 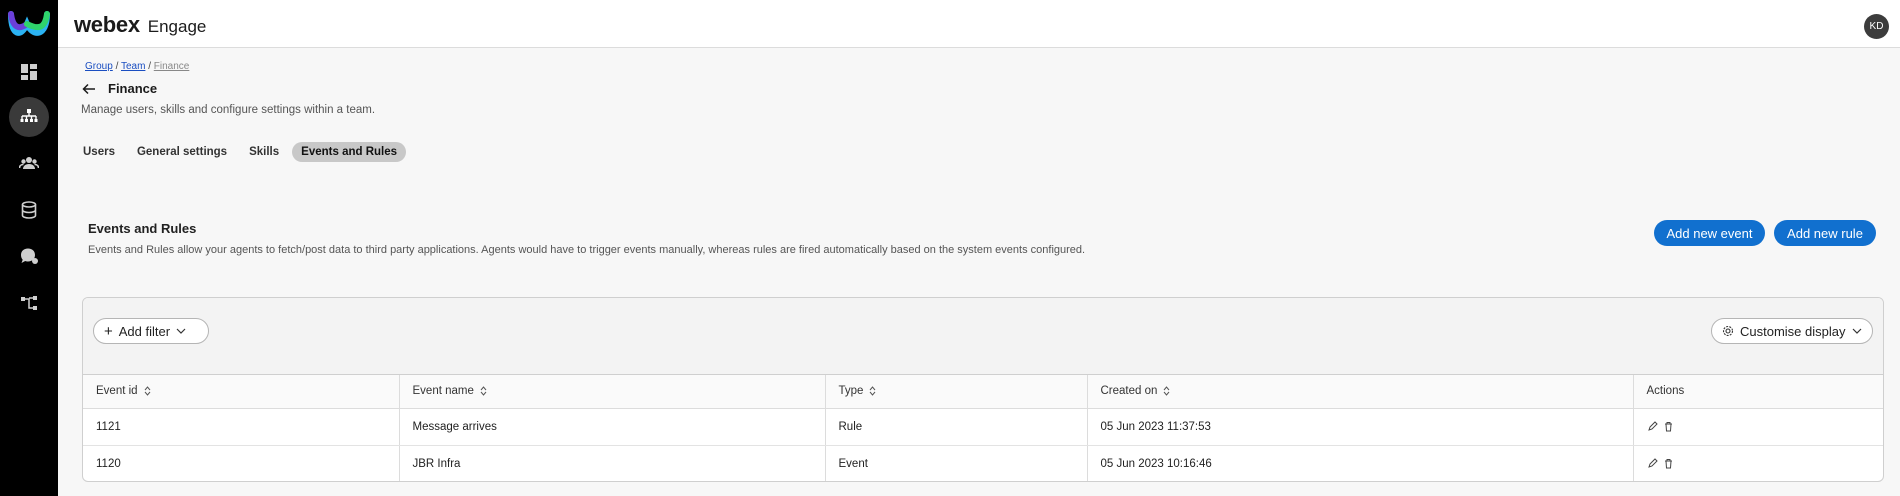 What do you see at coordinates (1876, 26) in the screenshot?
I see `avatar: KD` at bounding box center [1876, 26].